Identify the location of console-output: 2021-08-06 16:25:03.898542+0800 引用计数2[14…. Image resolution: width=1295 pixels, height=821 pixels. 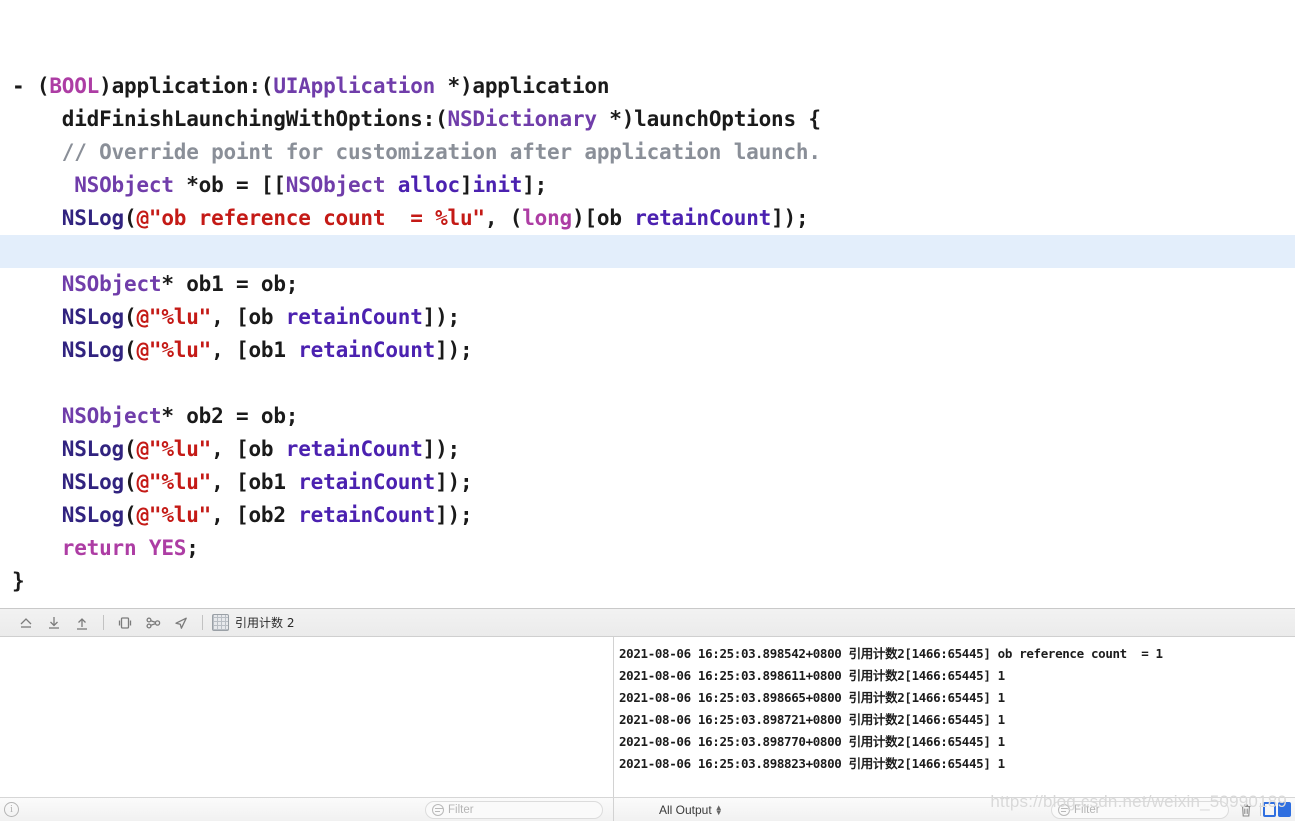
(954, 717).